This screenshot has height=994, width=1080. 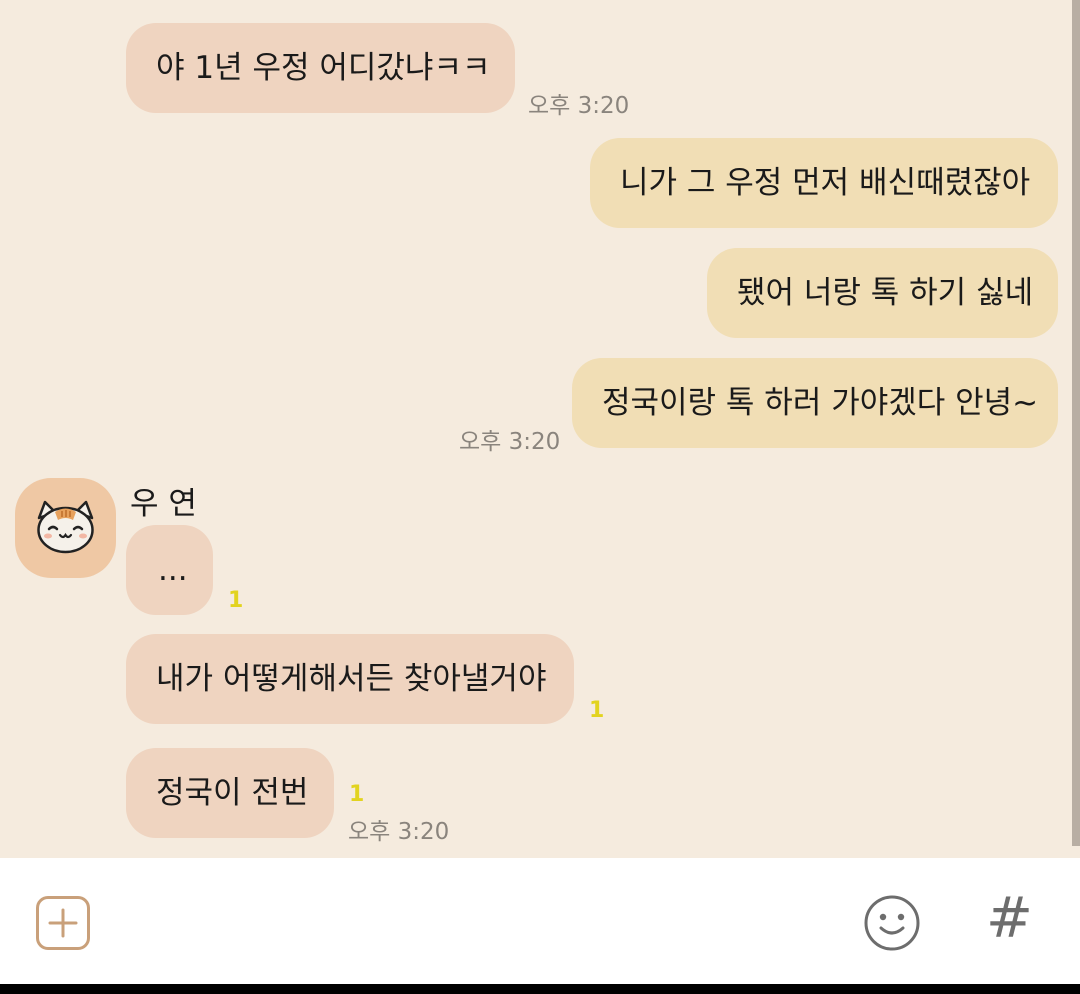 I want to click on sender-avatar, so click(x=65, y=528).